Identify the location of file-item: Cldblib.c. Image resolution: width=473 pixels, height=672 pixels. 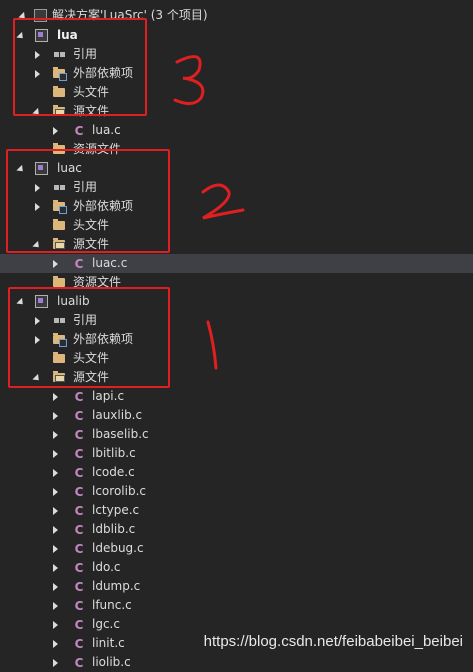
(236, 529).